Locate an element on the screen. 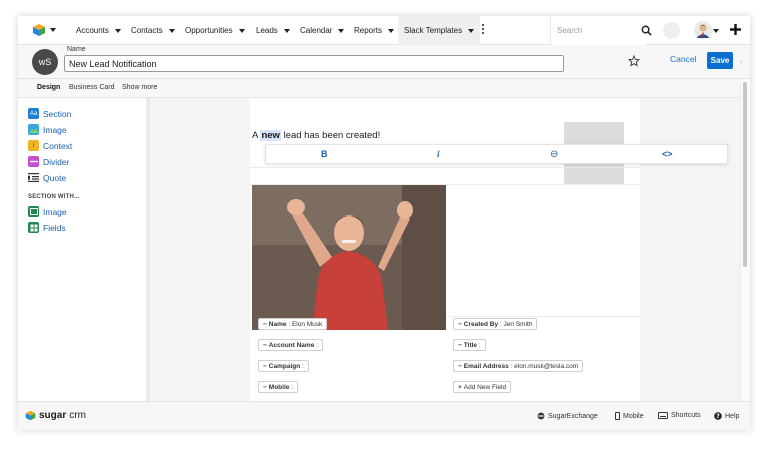  palette-label: Section is located at coordinates (57, 113).